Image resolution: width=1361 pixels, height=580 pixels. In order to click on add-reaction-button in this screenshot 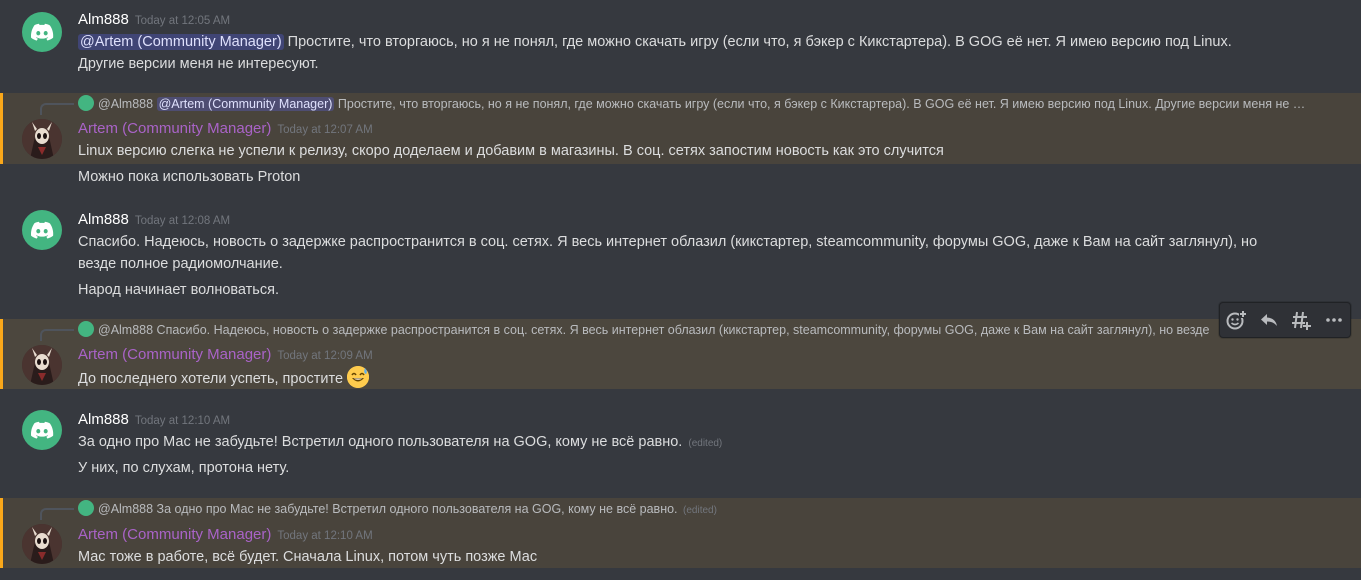, I will do `click(1236, 320)`.